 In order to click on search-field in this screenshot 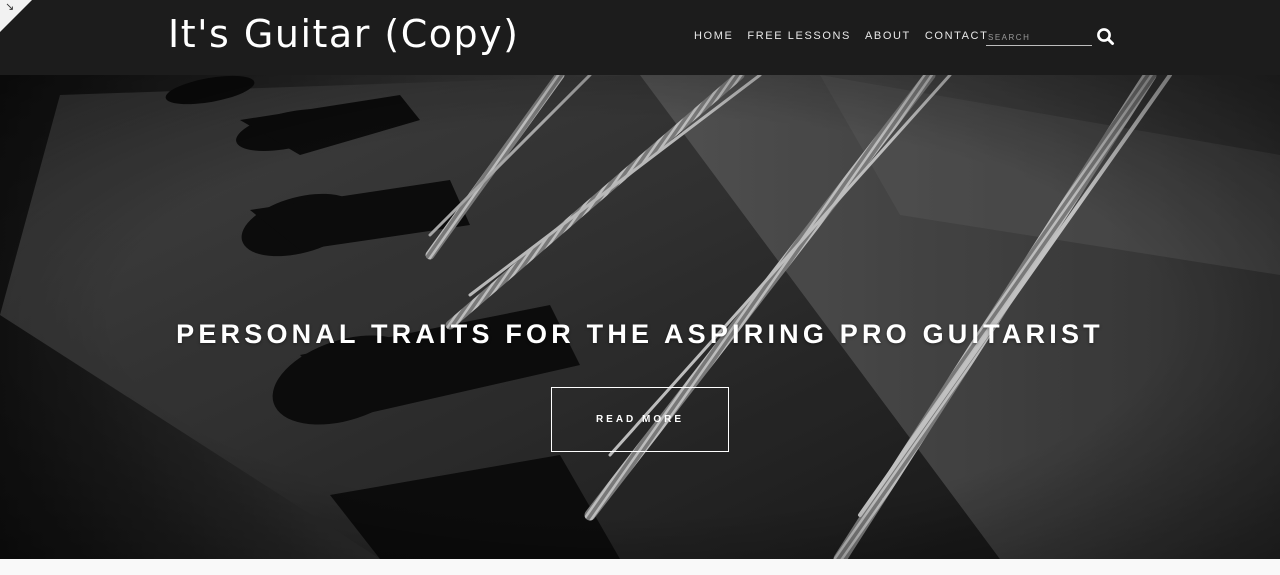, I will do `click(1040, 36)`.